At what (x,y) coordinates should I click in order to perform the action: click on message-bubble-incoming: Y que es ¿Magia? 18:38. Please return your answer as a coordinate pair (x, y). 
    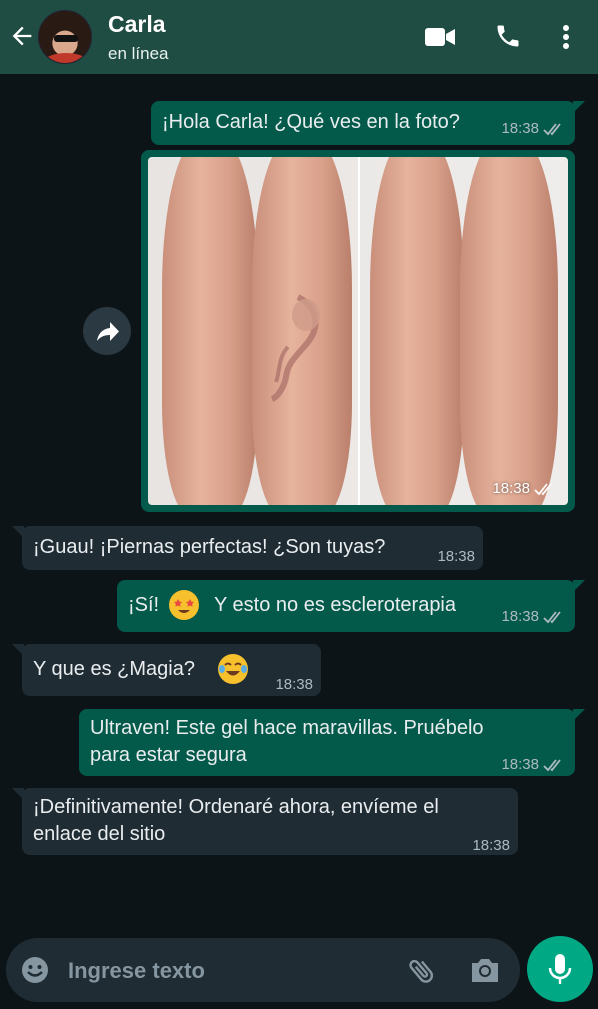
    Looking at the image, I should click on (166, 670).